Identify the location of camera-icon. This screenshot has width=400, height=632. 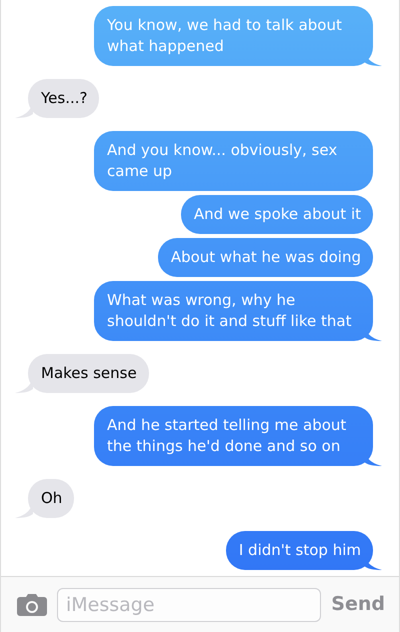
(32, 604).